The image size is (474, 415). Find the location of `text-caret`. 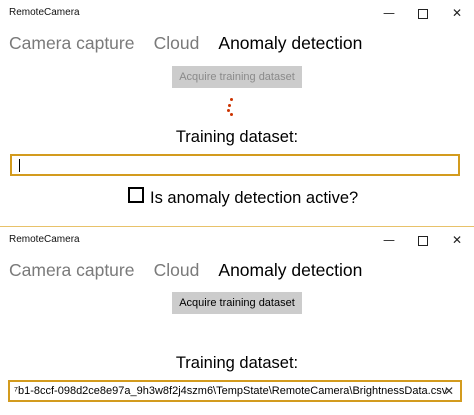

text-caret is located at coordinates (19, 165).